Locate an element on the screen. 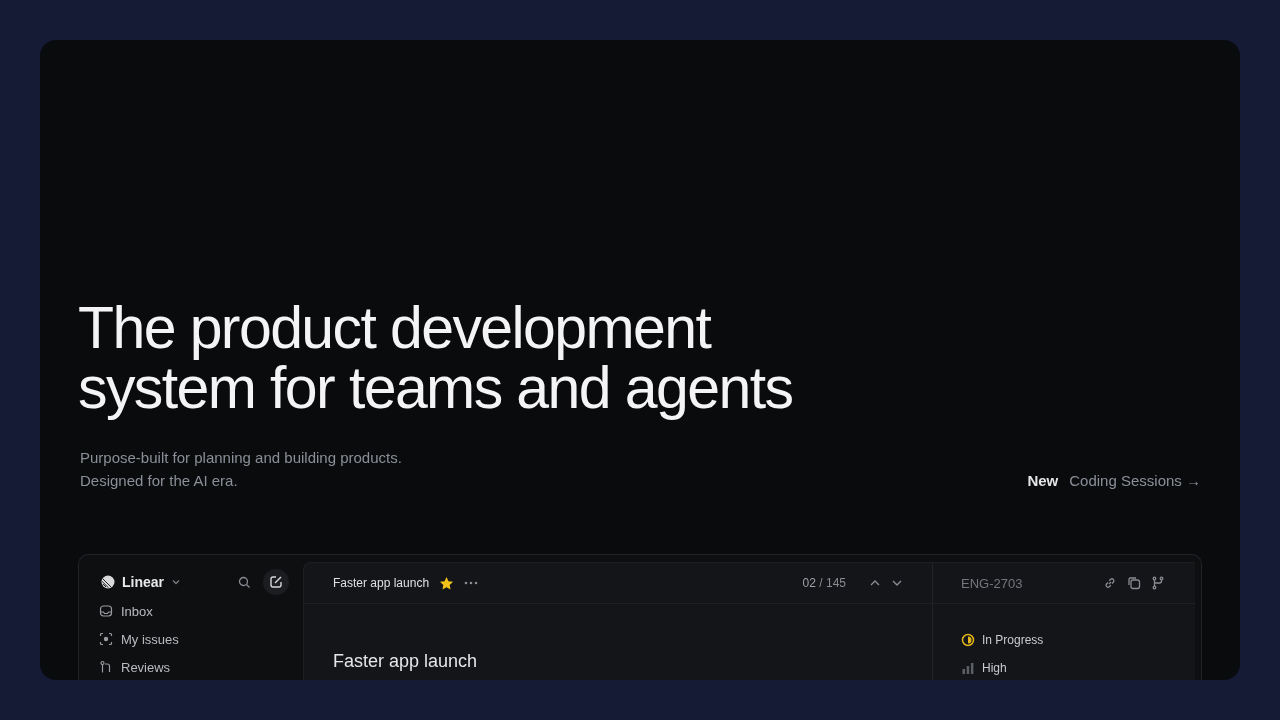 This screenshot has width=1280, height=720. headline: The product development system for teams and agents is located at coordinates (435, 358).